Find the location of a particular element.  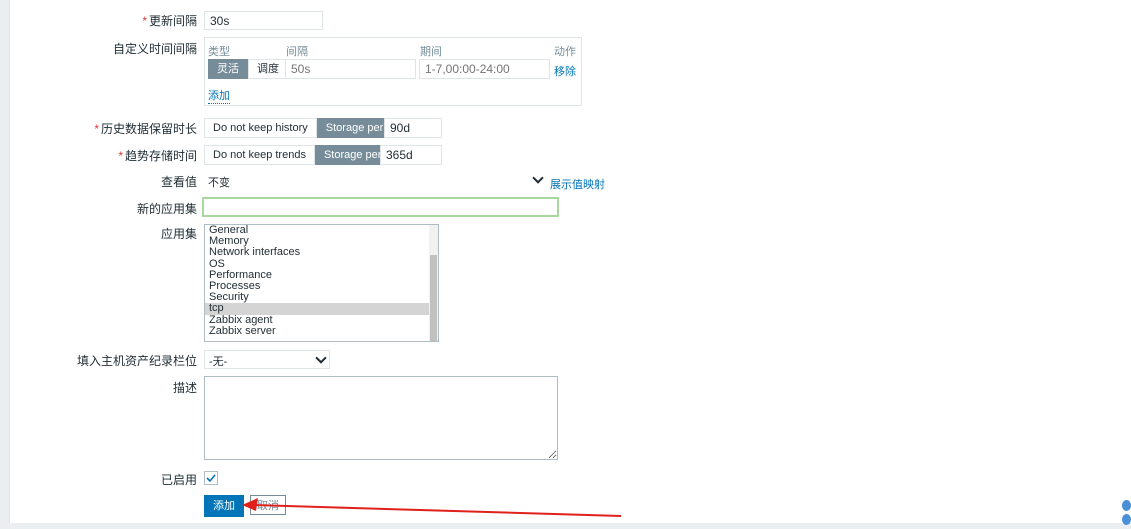

float-help-icon is located at coordinates (1126, 505).